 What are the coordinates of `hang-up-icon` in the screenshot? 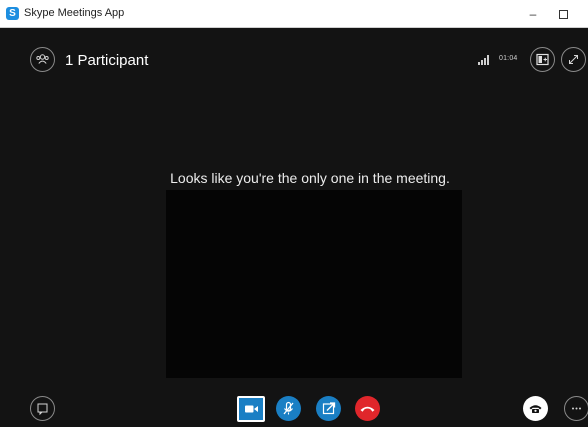 It's located at (367, 409).